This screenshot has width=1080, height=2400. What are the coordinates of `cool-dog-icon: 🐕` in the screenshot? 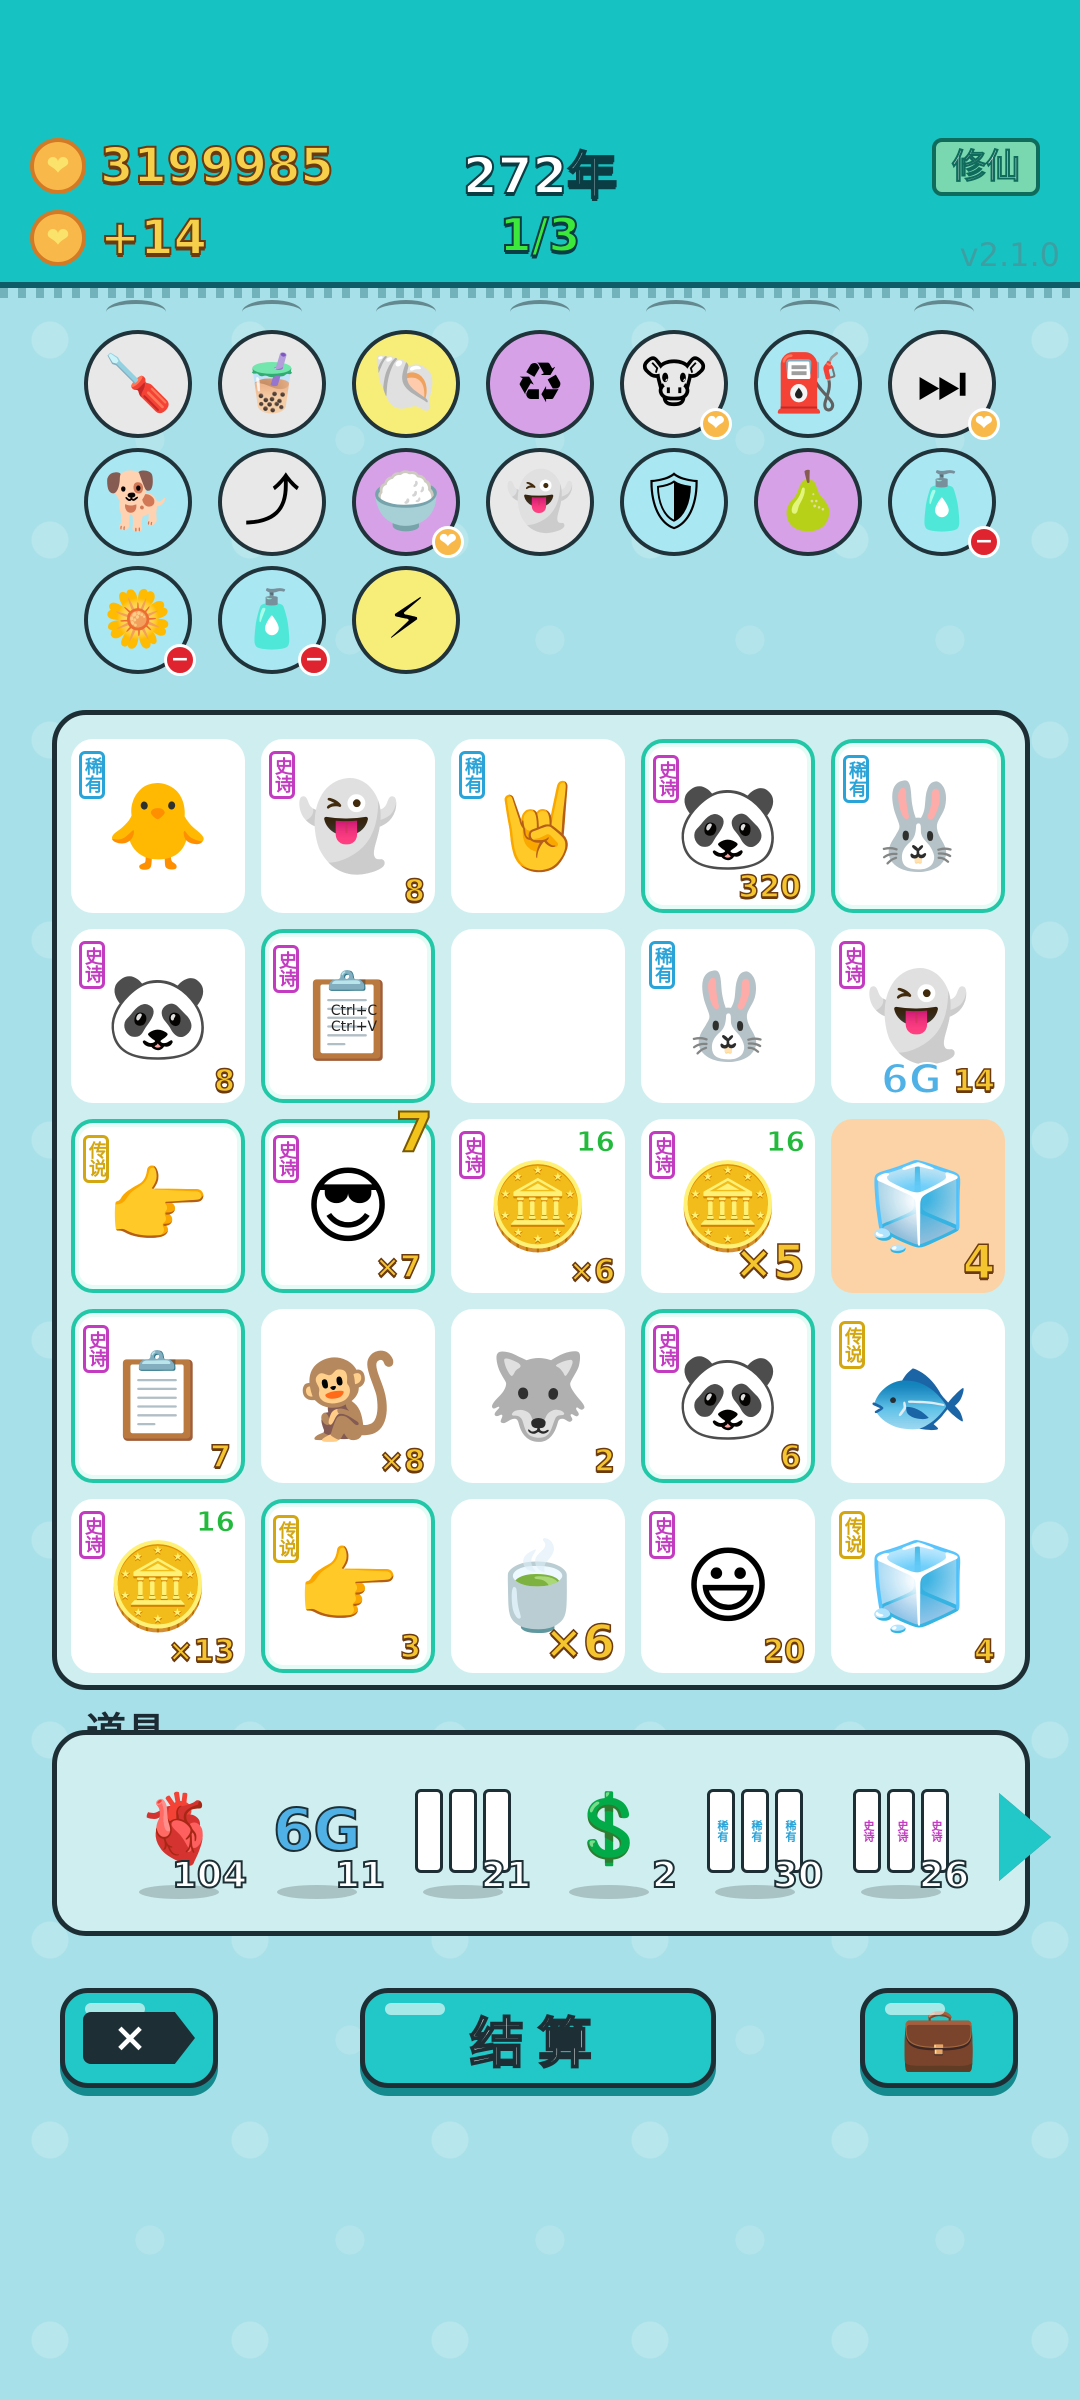 It's located at (138, 502).